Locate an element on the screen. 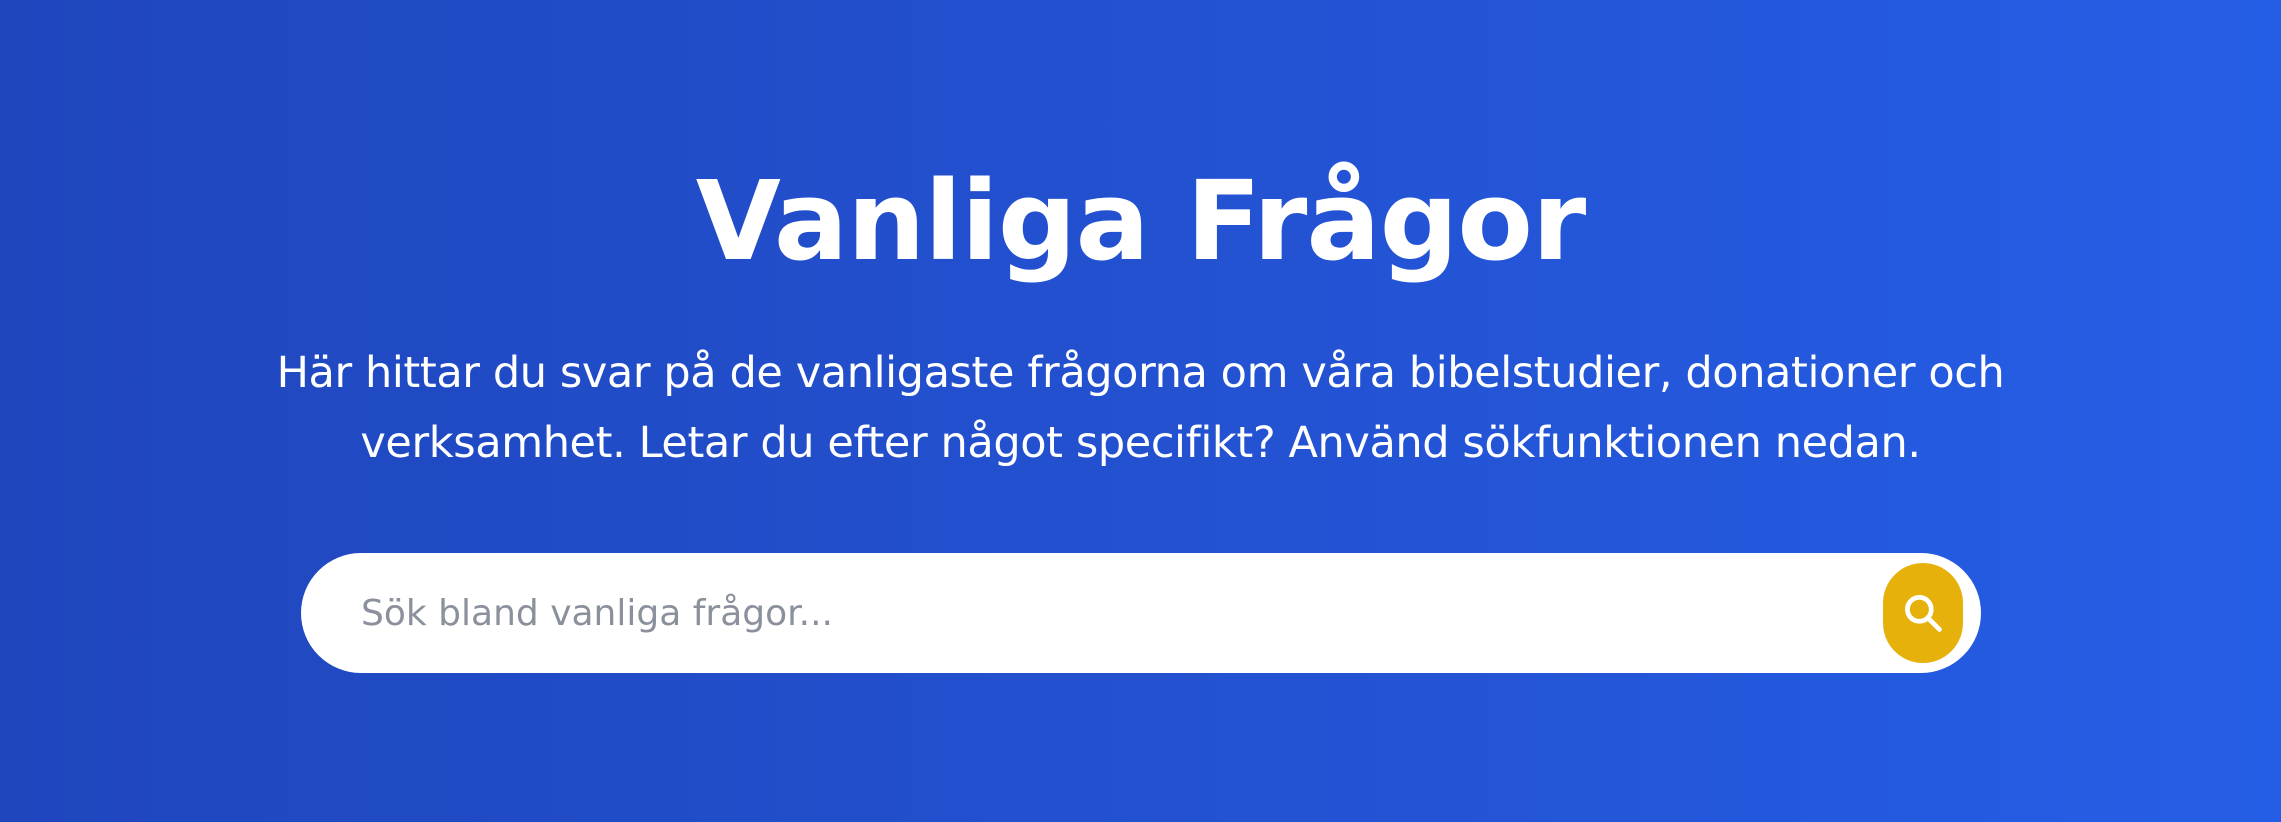 This screenshot has width=2281, height=822. search-icon is located at coordinates (1923, 613).